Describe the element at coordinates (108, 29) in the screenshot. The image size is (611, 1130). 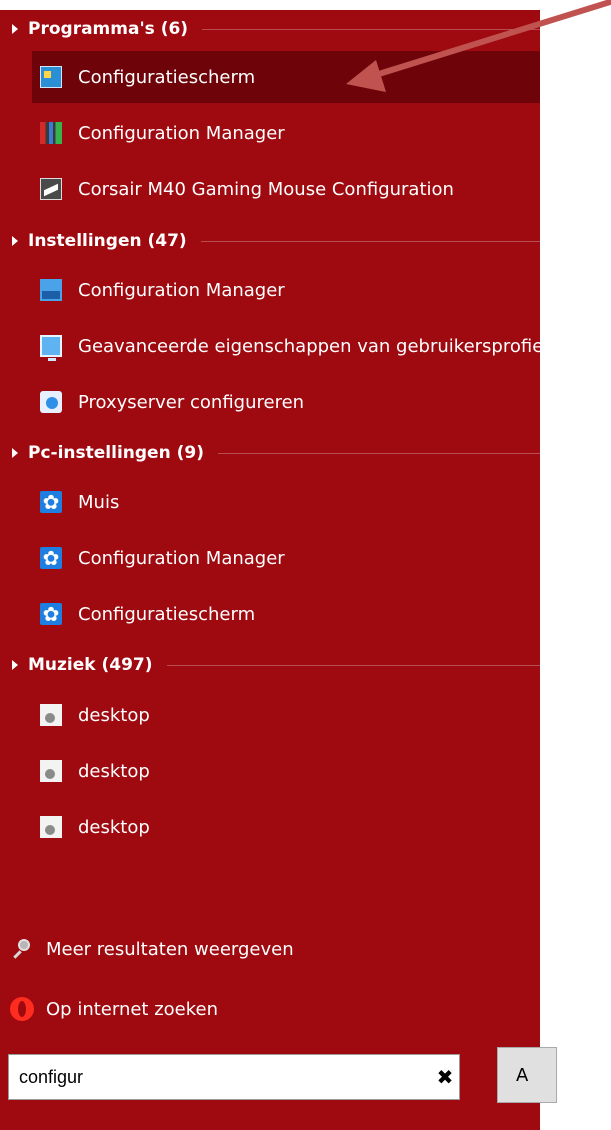
I see `group-title: Programma's (6)` at that location.